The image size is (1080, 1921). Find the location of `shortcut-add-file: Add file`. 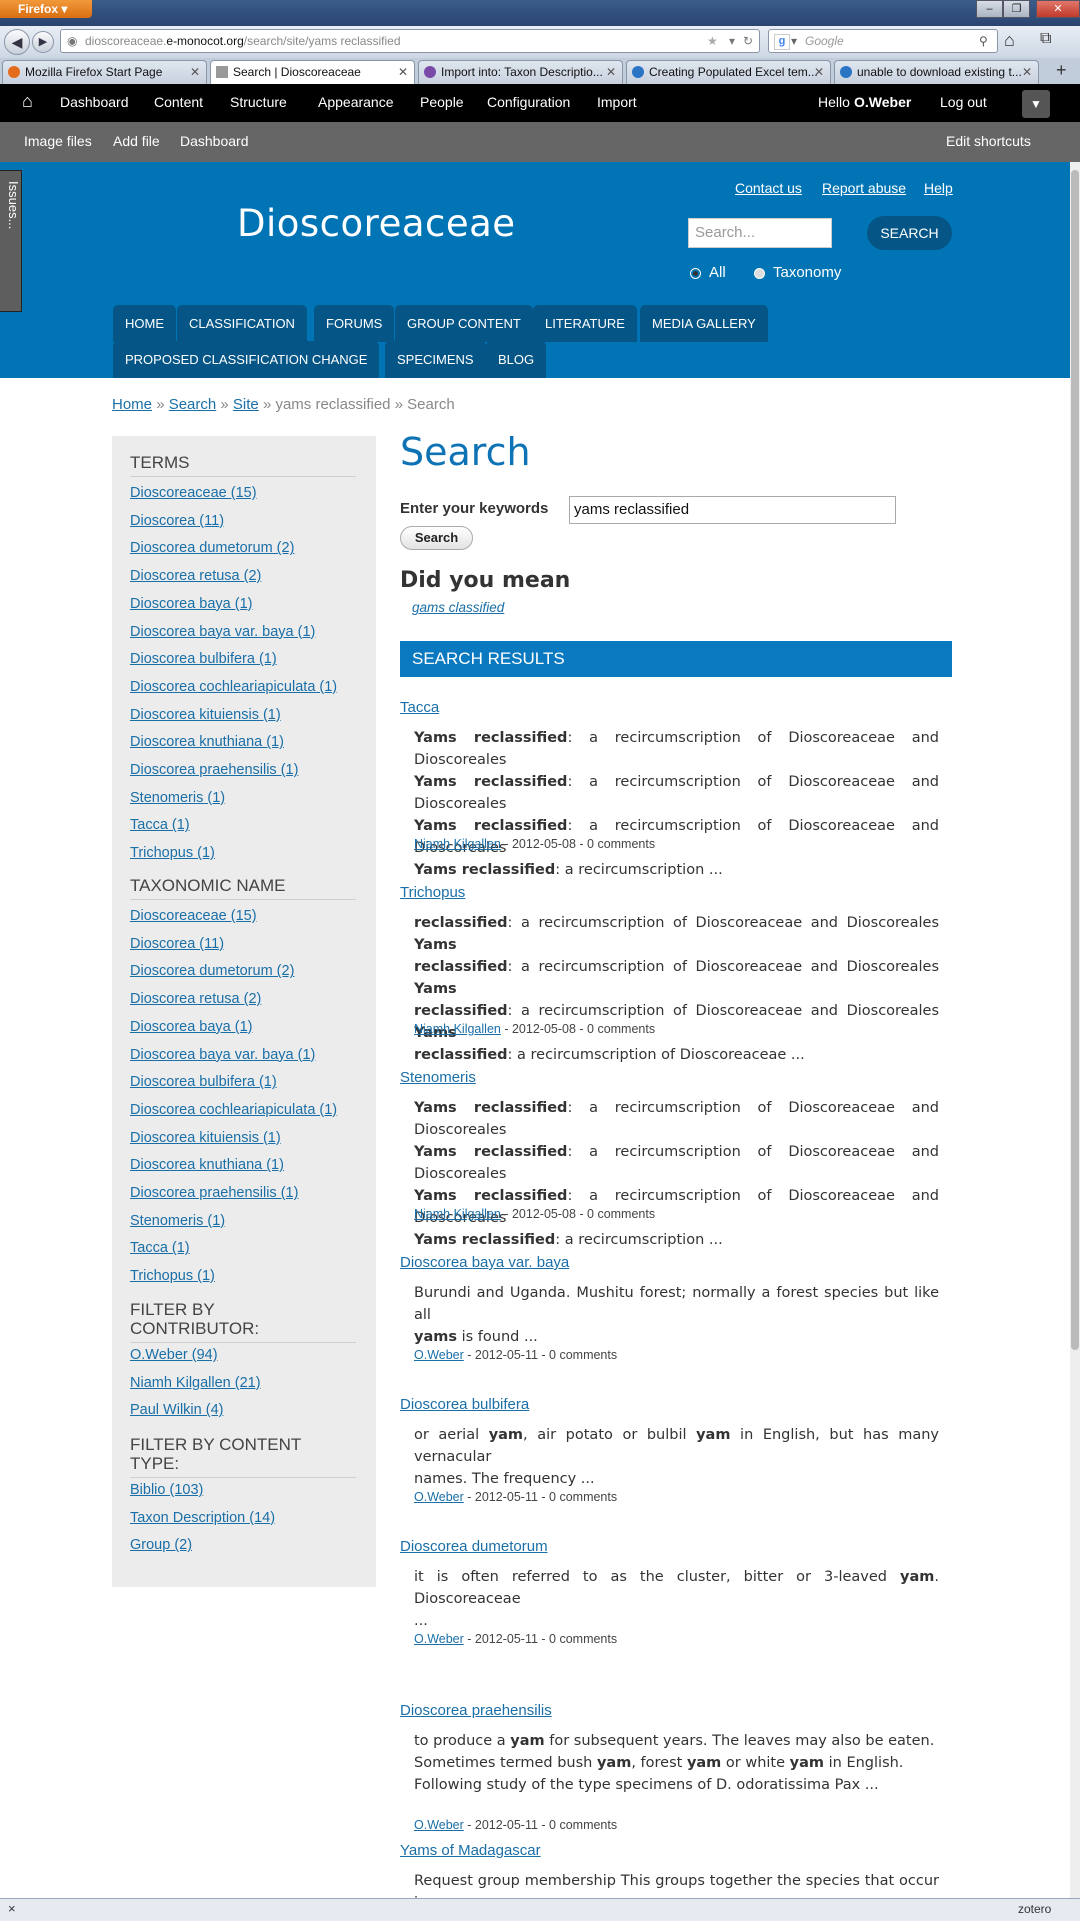

shortcut-add-file: Add file is located at coordinates (136, 141).